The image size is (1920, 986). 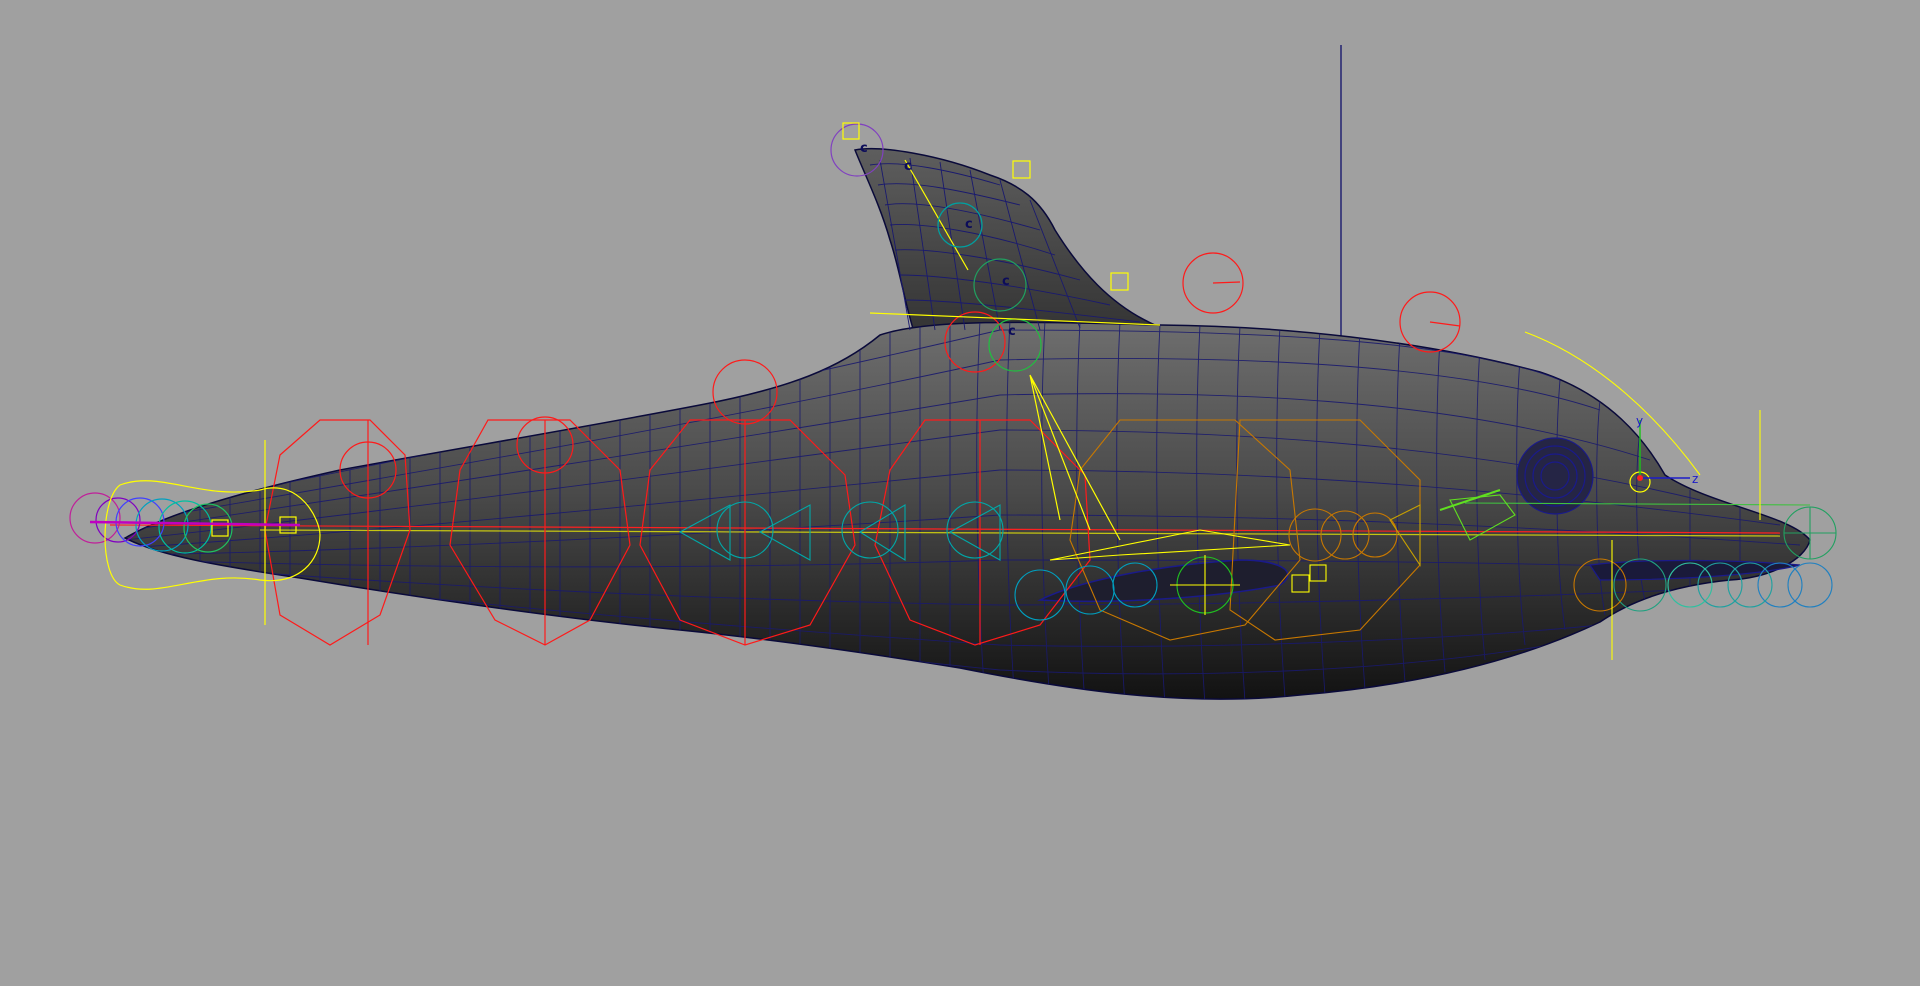 What do you see at coordinates (969, 224) in the screenshot?
I see `dorsal-label-3: c` at bounding box center [969, 224].